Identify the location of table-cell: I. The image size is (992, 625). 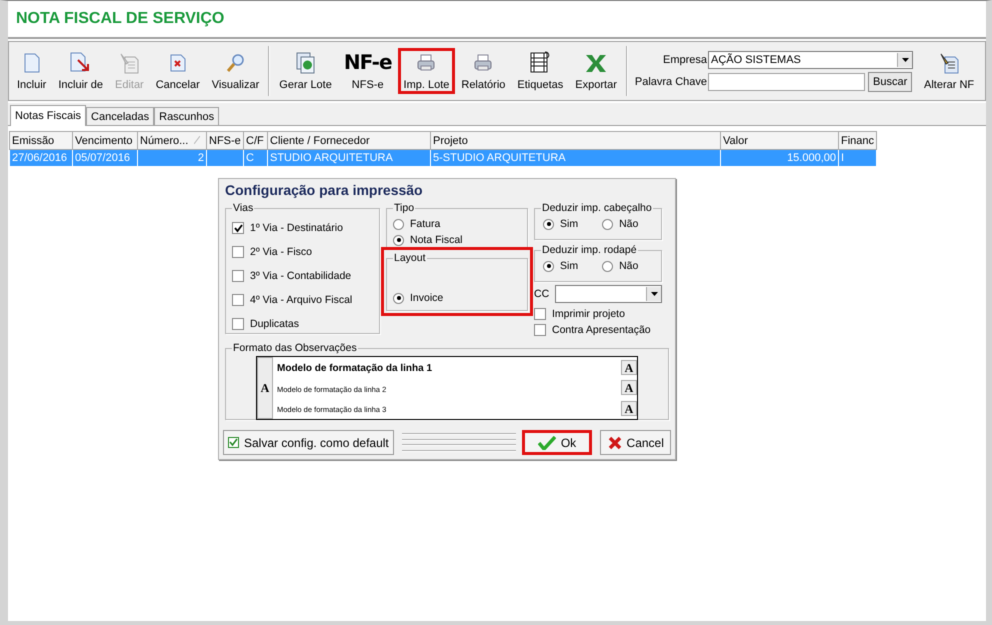
(857, 158).